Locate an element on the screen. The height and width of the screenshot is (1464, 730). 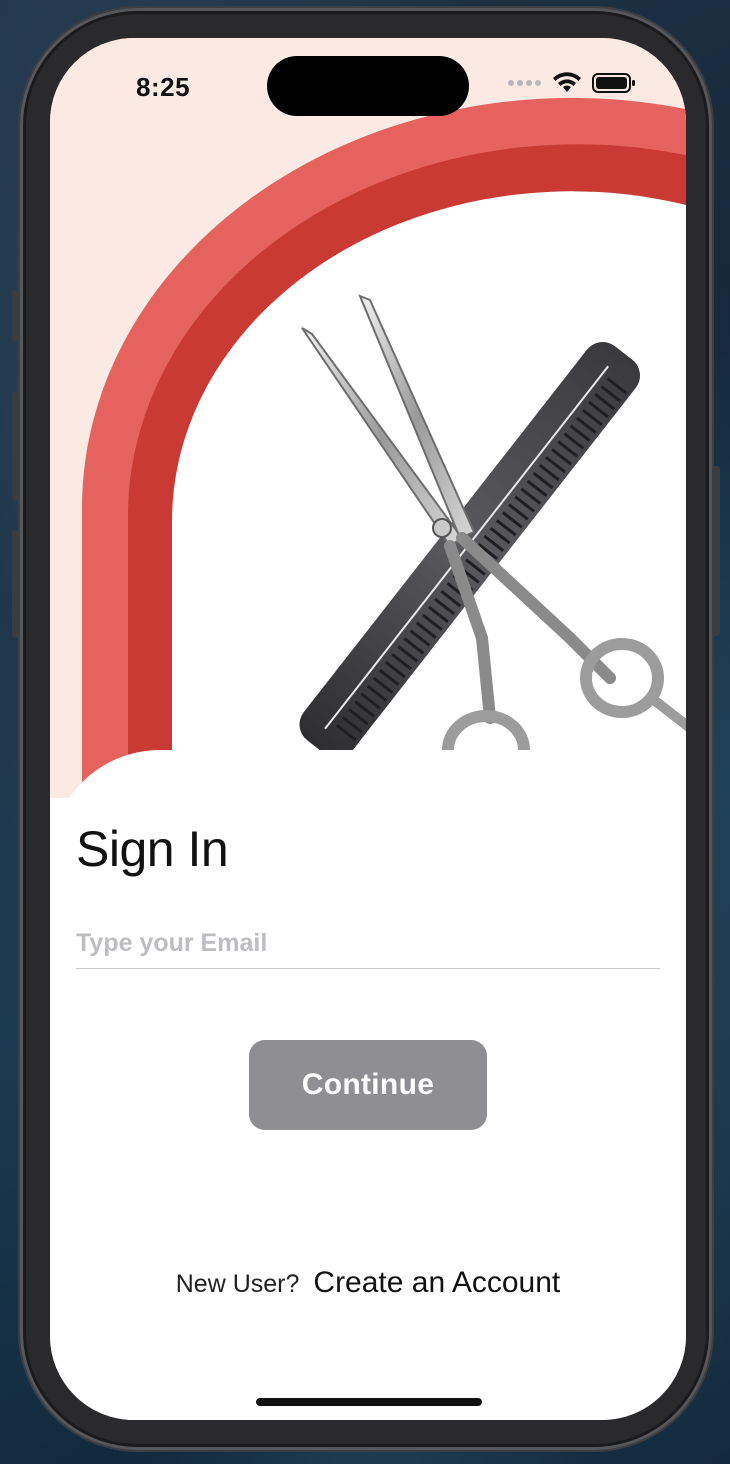
status-time: 8:25 is located at coordinates (163, 87).